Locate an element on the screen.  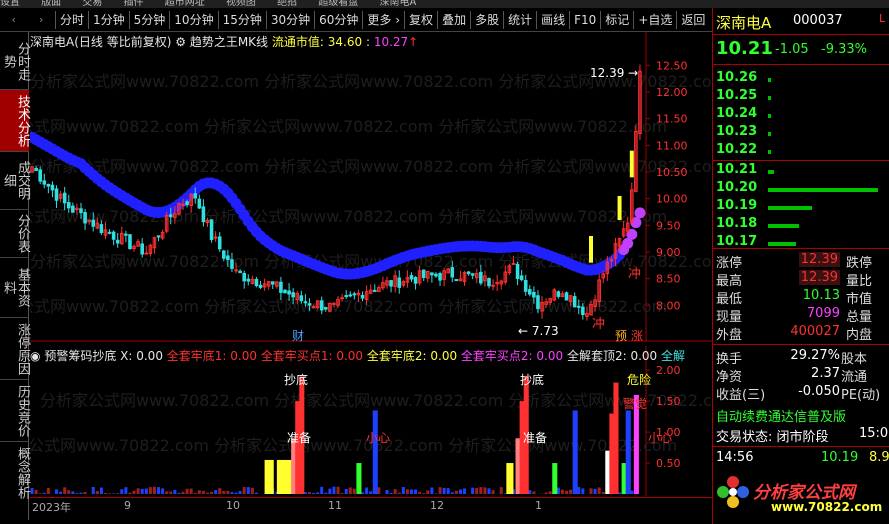
button-draw: 画线 is located at coordinates (552, 19).